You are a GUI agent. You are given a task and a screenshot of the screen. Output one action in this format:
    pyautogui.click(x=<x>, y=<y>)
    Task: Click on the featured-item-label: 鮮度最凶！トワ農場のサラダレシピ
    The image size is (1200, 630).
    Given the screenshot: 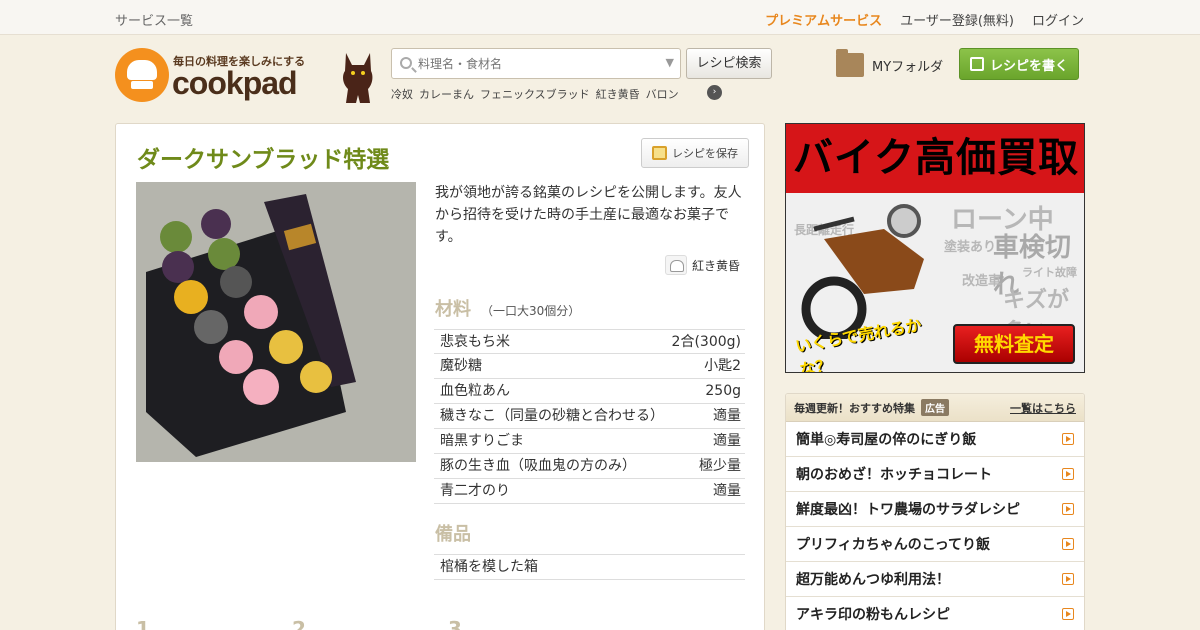 What is the action you would take?
    pyautogui.click(x=908, y=510)
    